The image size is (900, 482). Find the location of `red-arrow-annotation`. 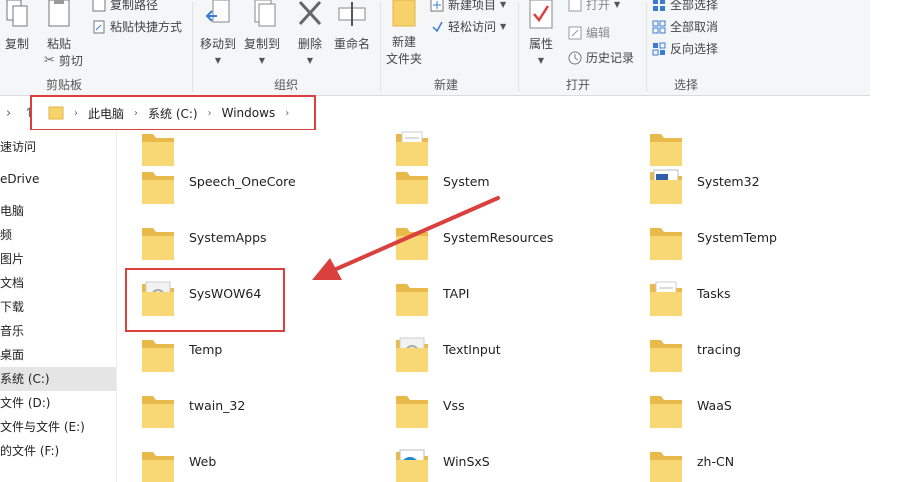

red-arrow-annotation is located at coordinates (406, 238).